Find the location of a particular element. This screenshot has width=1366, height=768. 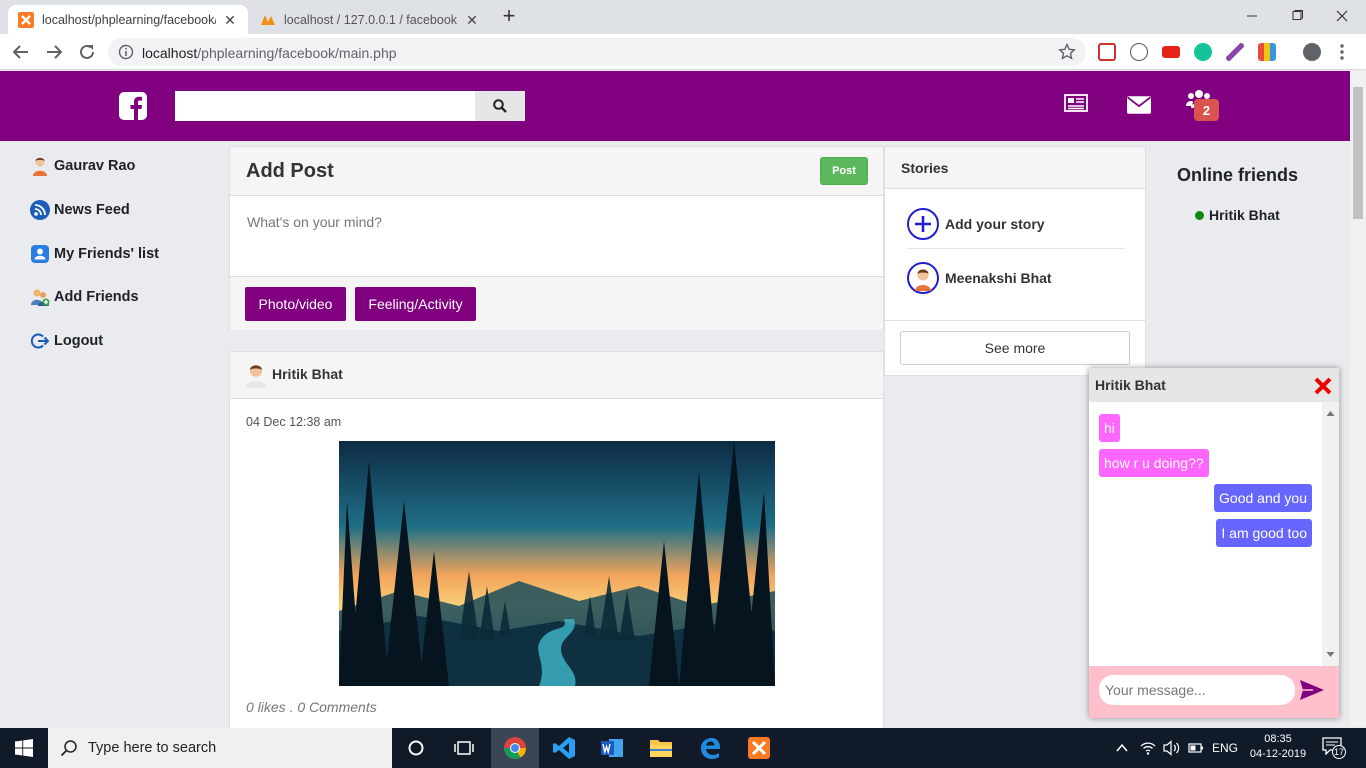

story-item: Meenakshi Bhat is located at coordinates (1016, 278).